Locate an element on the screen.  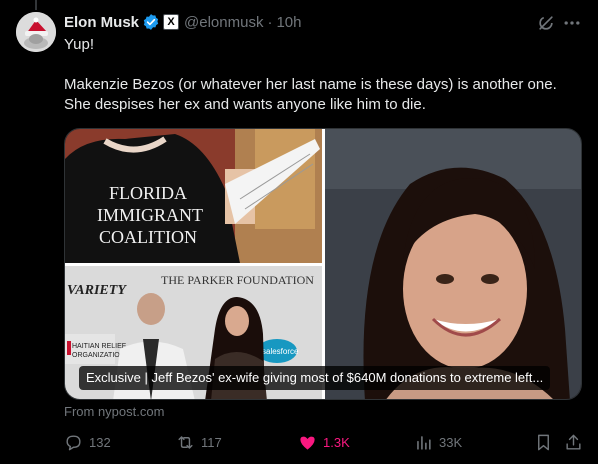
post-text-line: Yup! is located at coordinates (79, 44).